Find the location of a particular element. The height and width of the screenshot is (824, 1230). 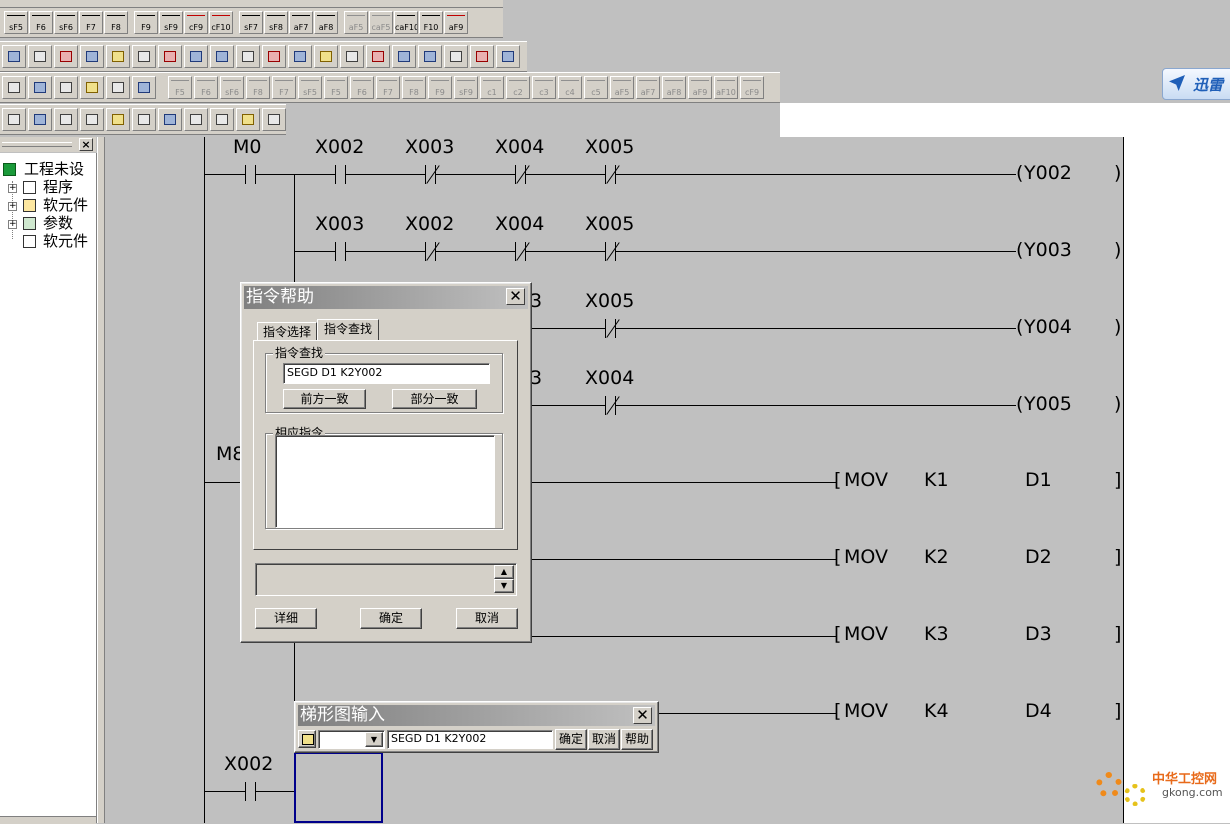

panel-grip is located at coordinates (37, 144).